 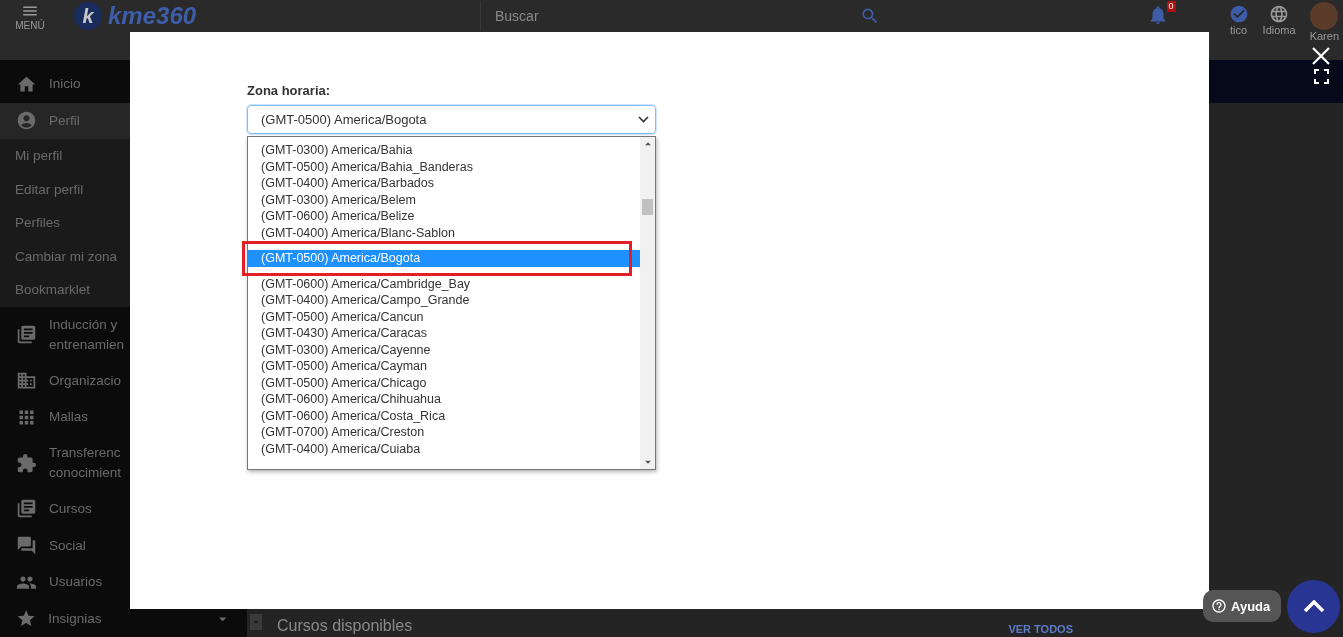 I want to click on sidebar-item: Usuarios, so click(x=123, y=582).